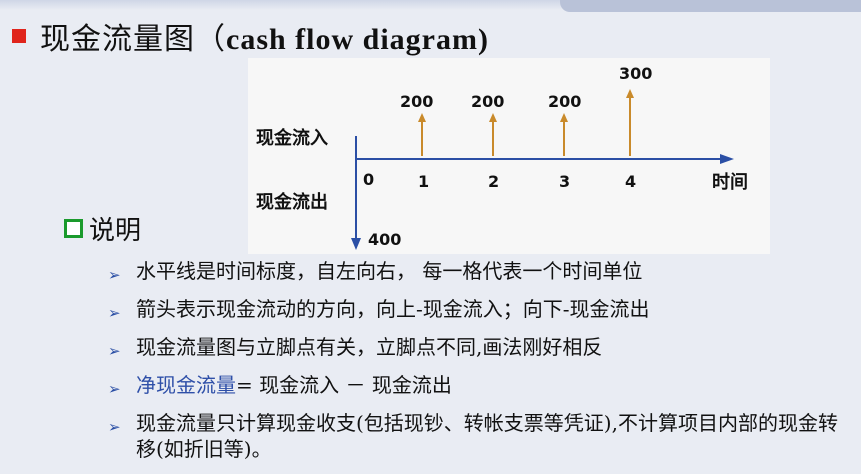 The image size is (861, 474). I want to click on time-point-0: 0, so click(369, 179).